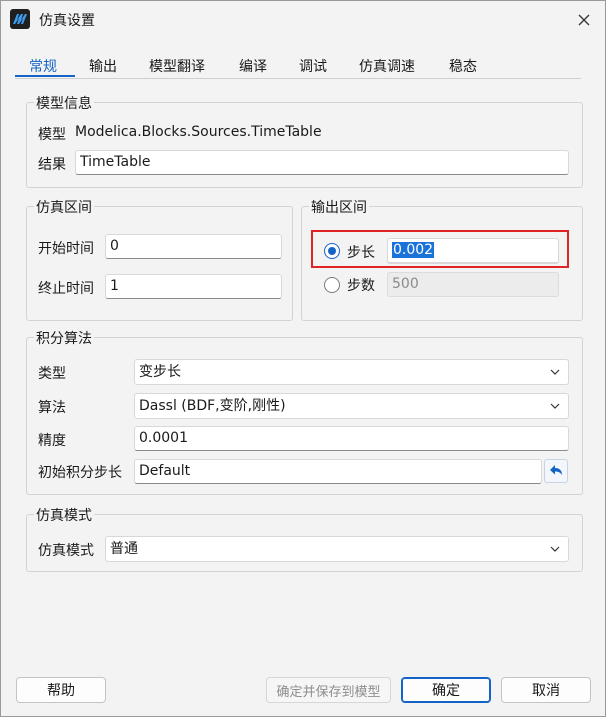 This screenshot has width=606, height=717. Describe the element at coordinates (361, 253) in the screenshot. I see `step-size-label: 步长` at that location.